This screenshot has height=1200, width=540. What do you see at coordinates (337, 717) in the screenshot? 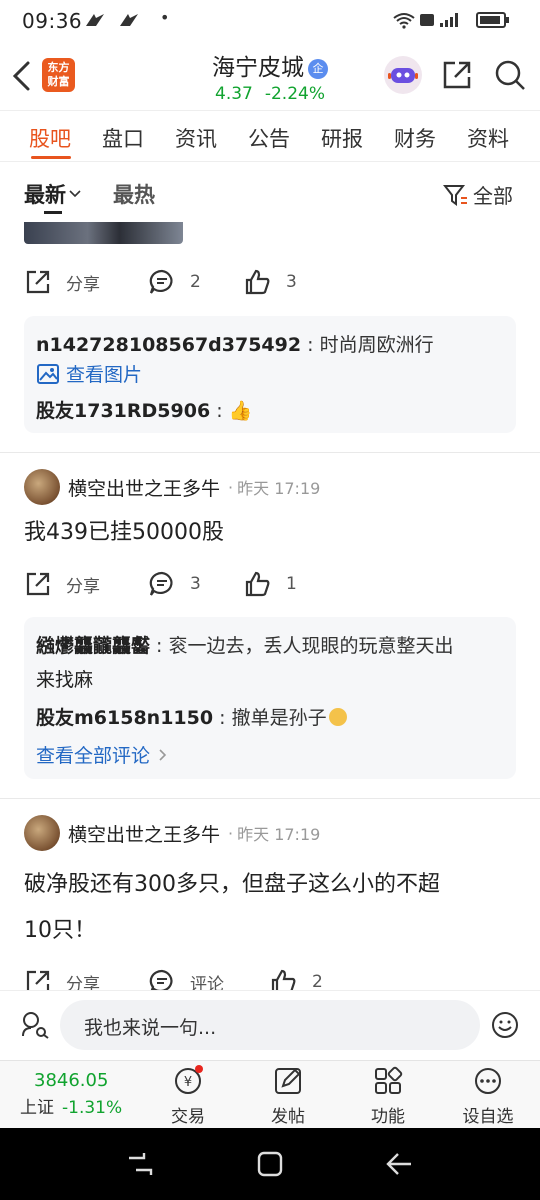
I see `emoji-face-icon` at bounding box center [337, 717].